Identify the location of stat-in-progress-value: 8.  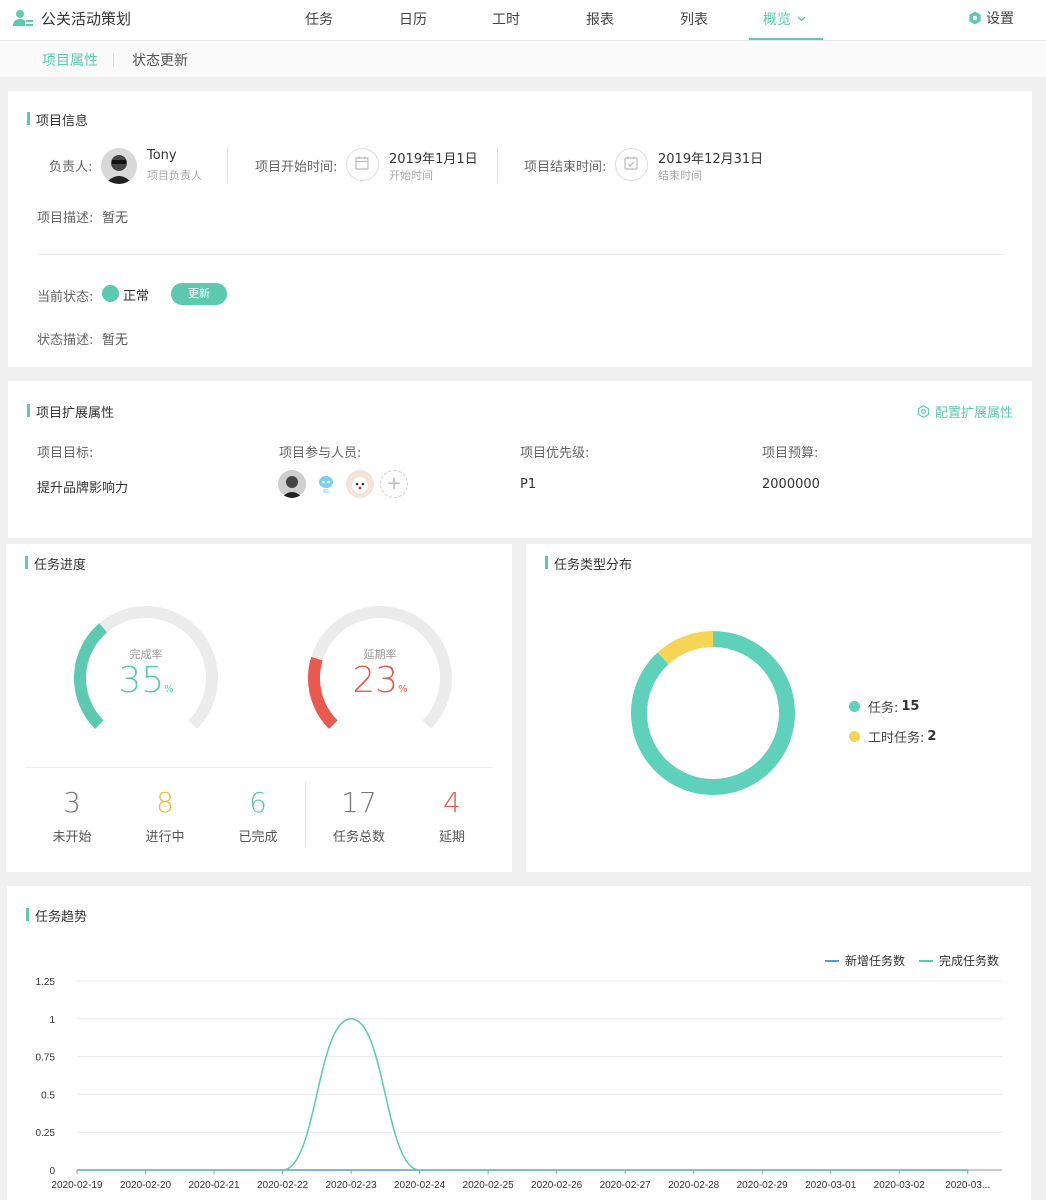
(165, 802).